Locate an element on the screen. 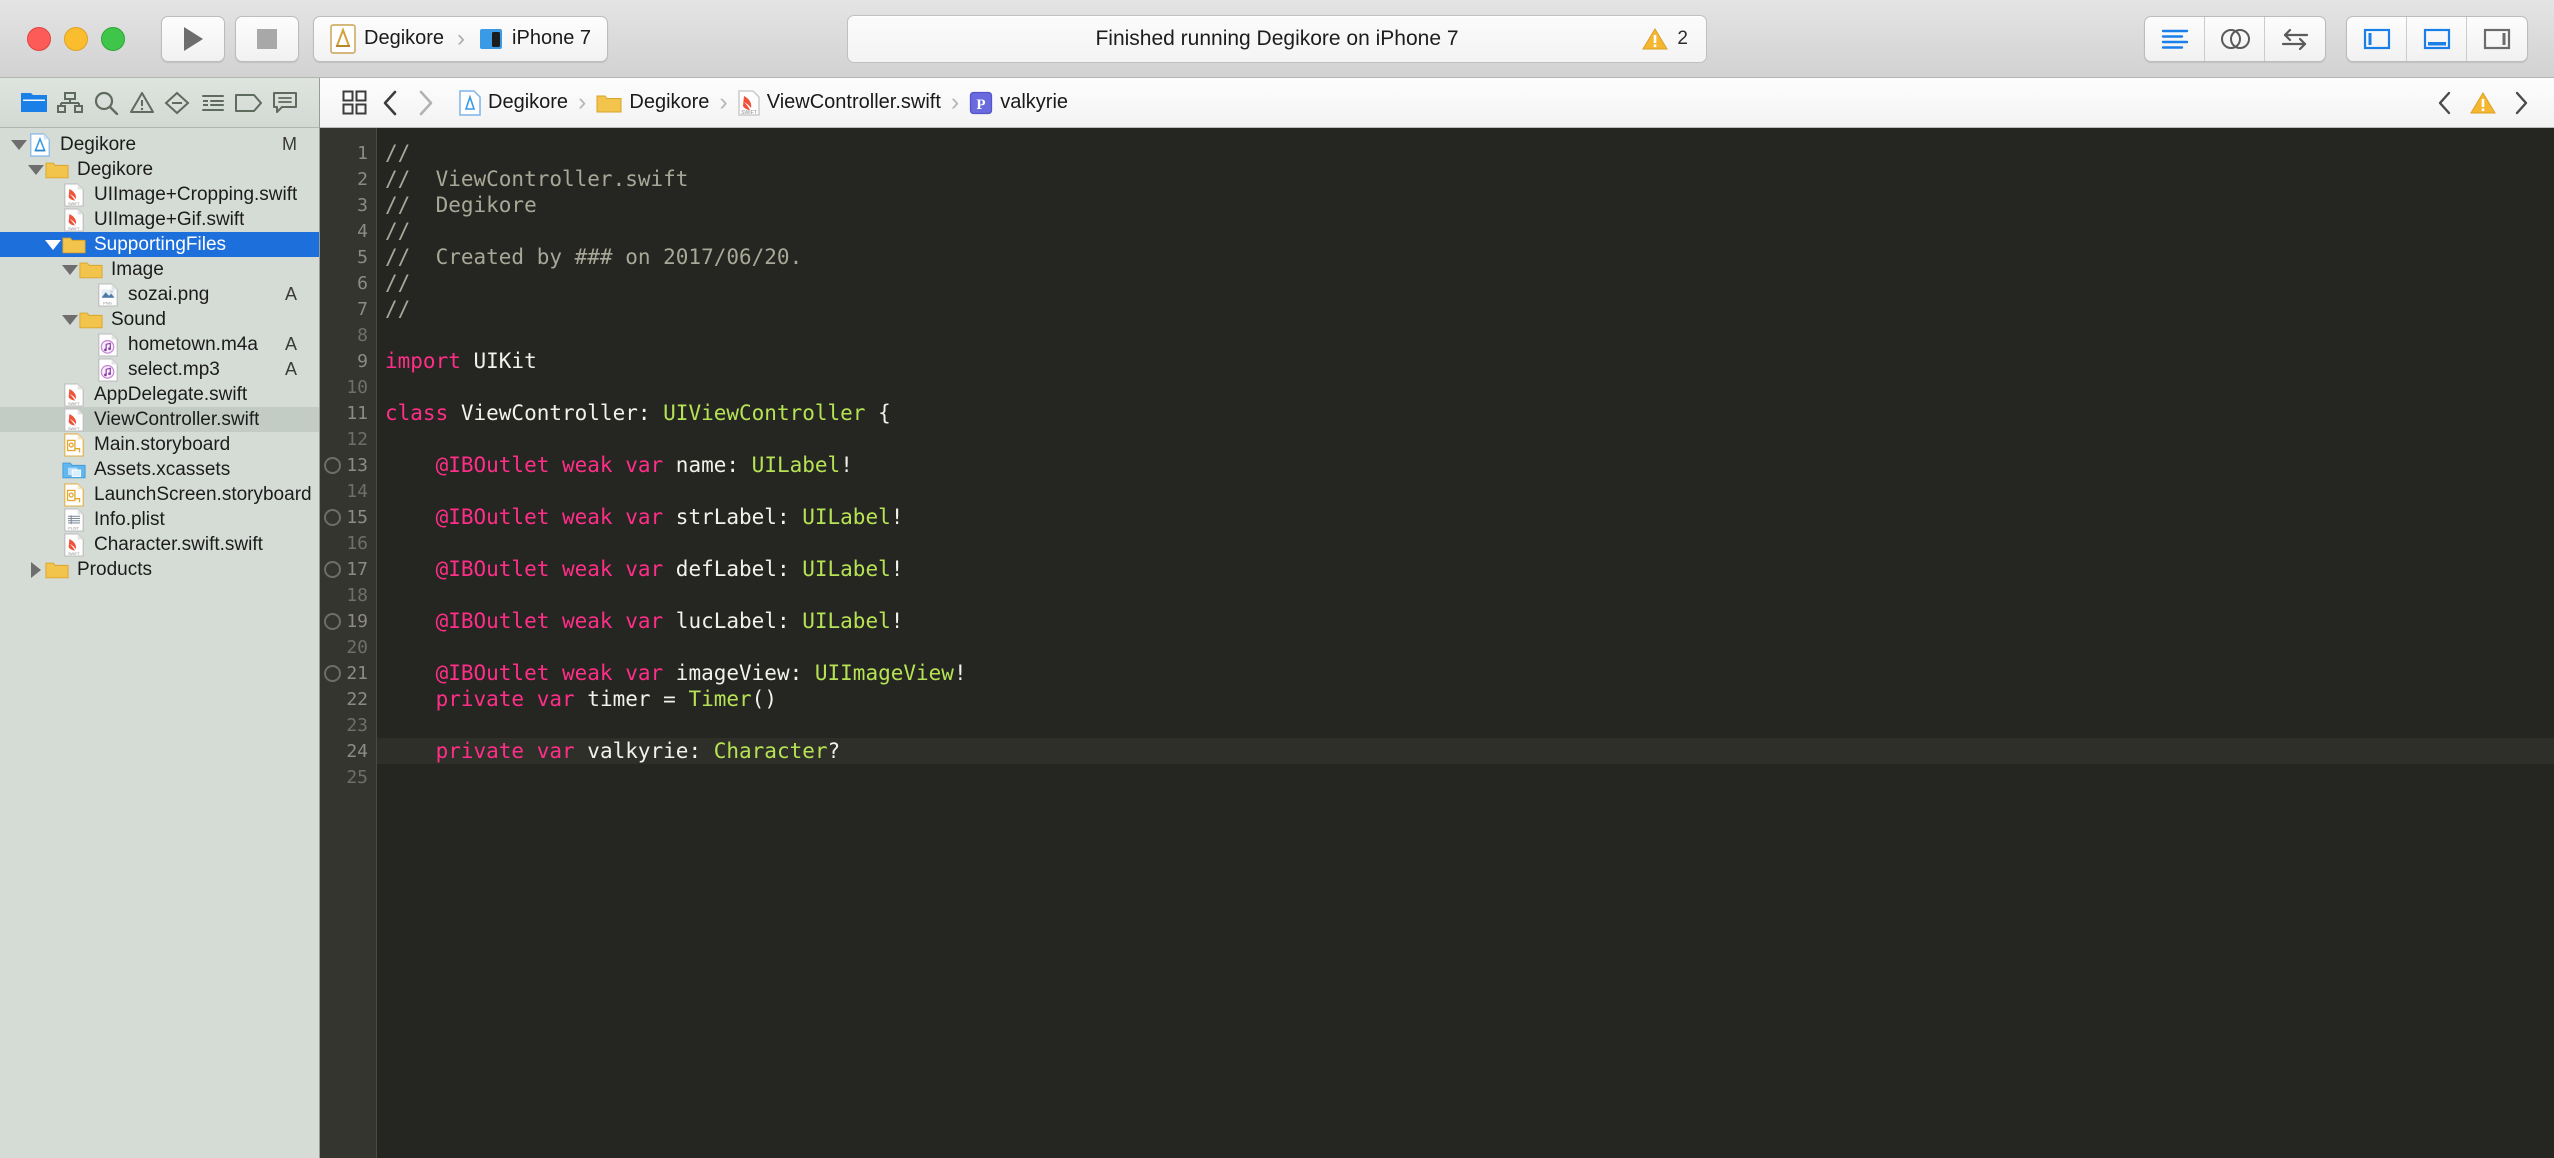 The image size is (2554, 1158). gutter-line-2: 2 is located at coordinates (348, 179).